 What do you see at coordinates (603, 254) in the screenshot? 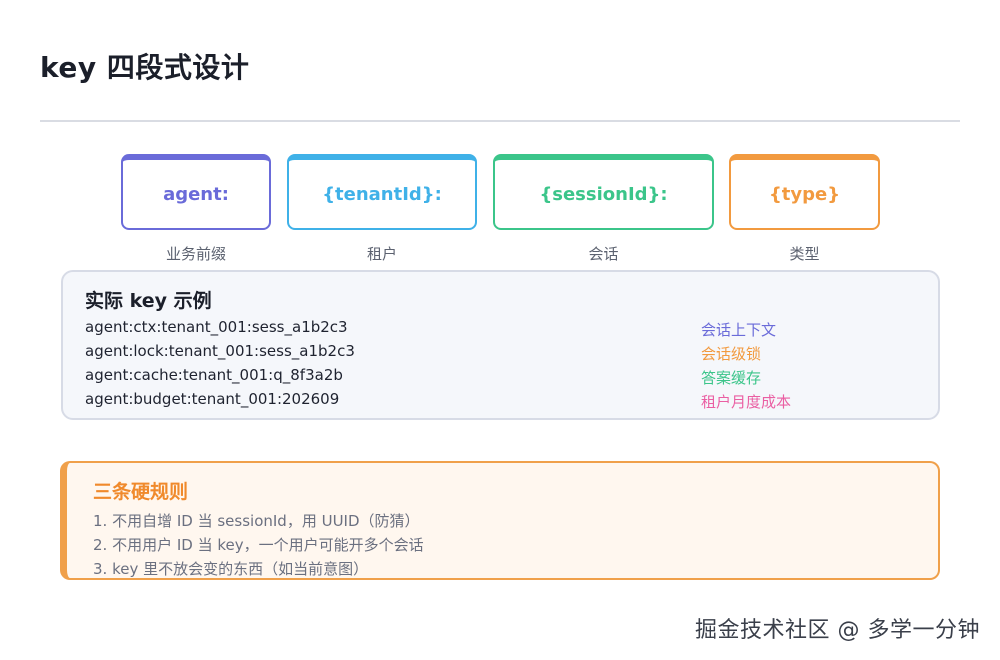
I see `segment-session-label: 会话` at bounding box center [603, 254].